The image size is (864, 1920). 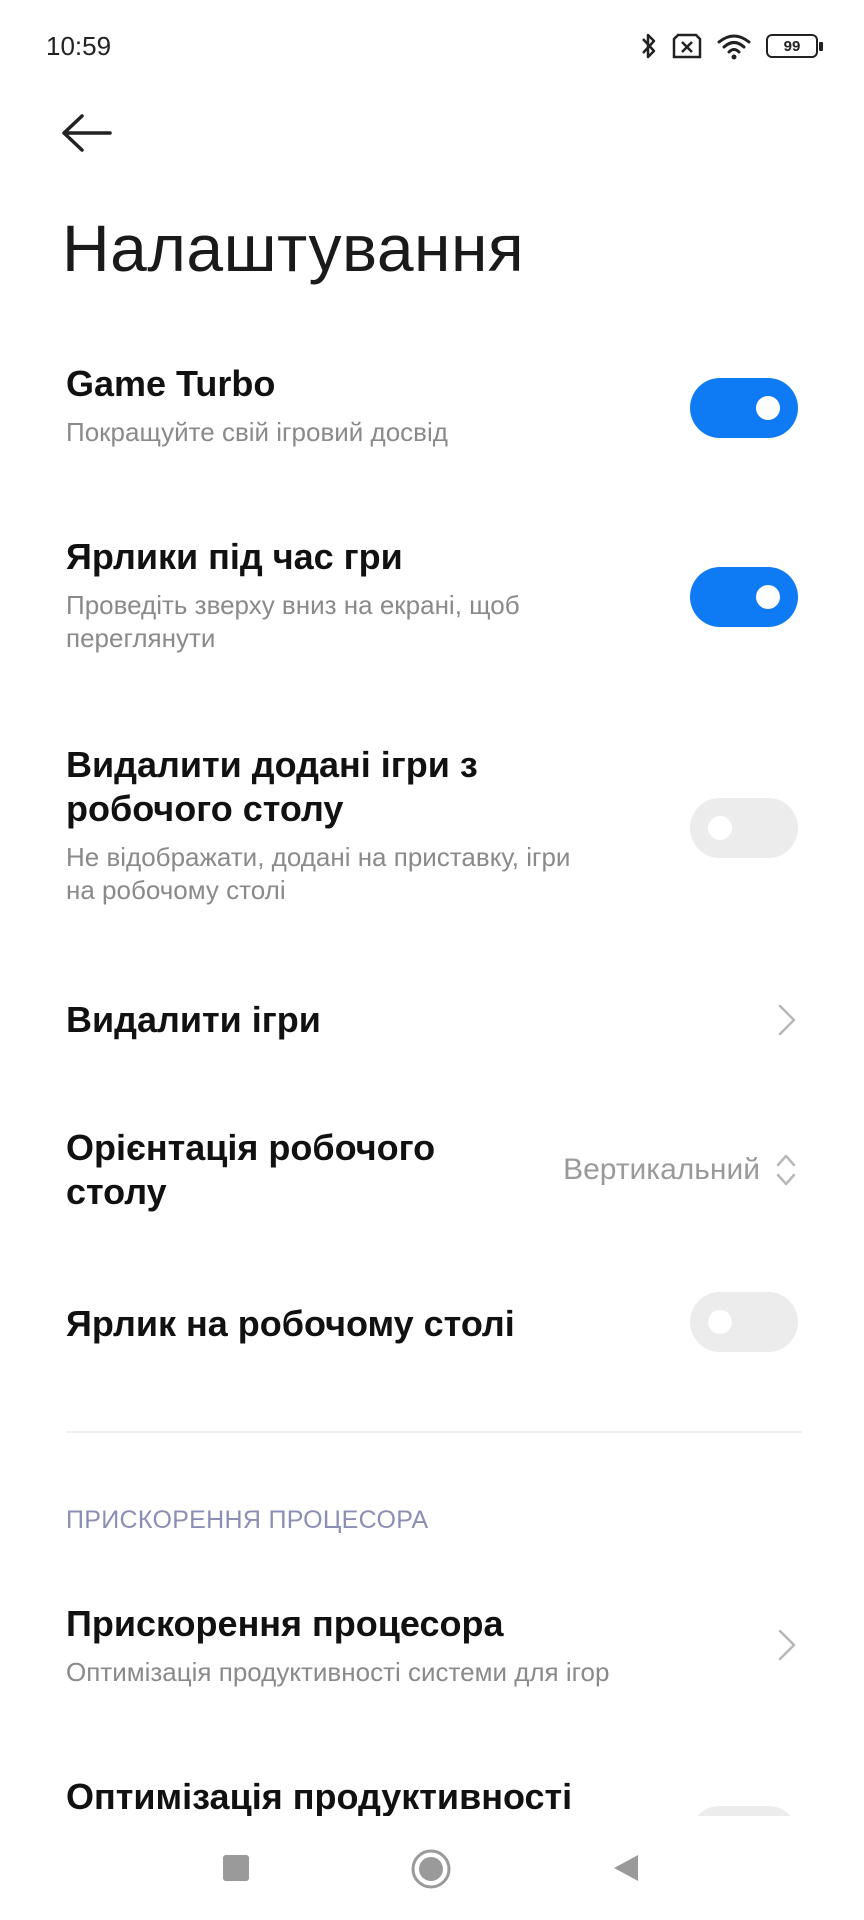 I want to click on battery-level: 99, so click(x=792, y=46).